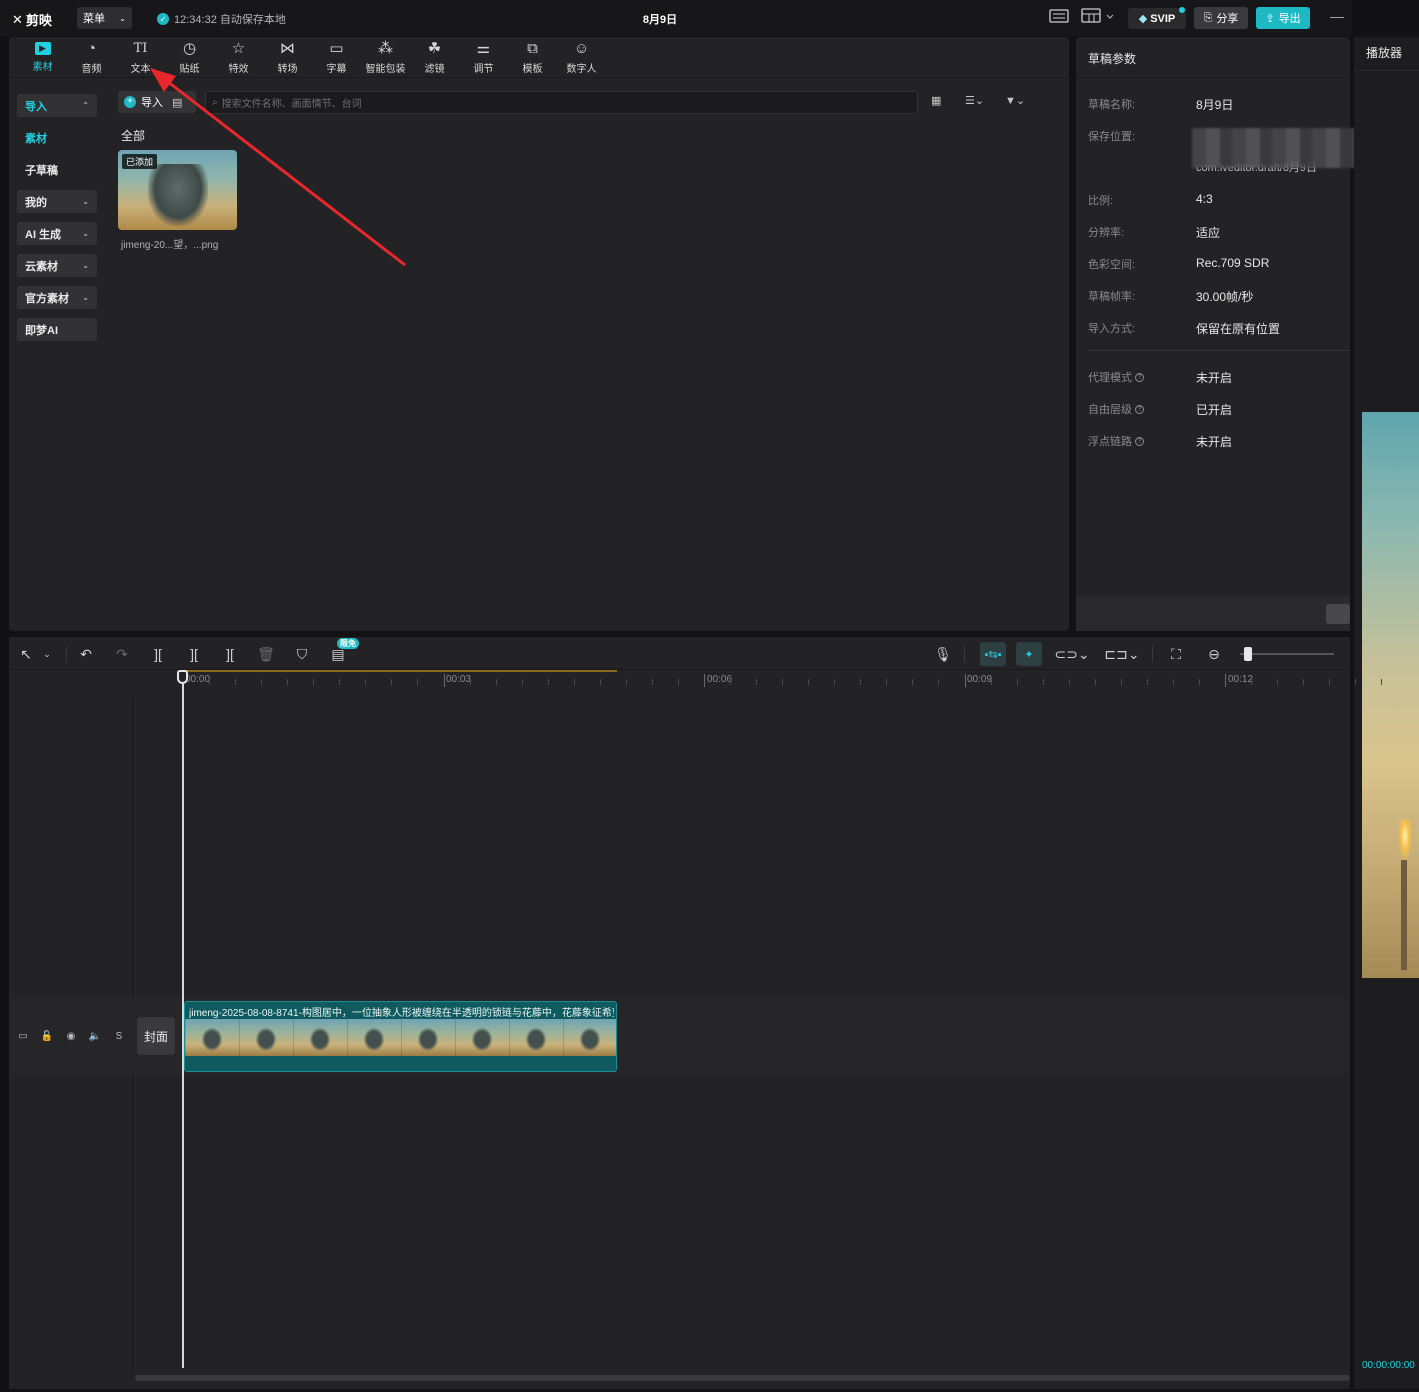  What do you see at coordinates (336, 57) in the screenshot?
I see `tab-subtitle: ▭ 字幕` at bounding box center [336, 57].